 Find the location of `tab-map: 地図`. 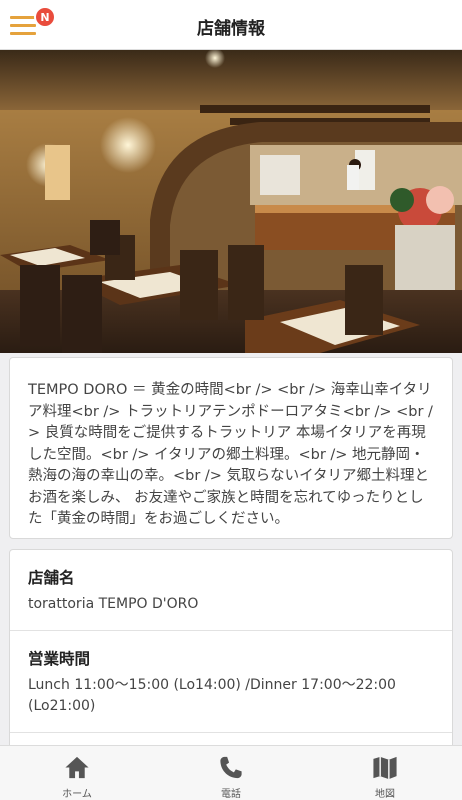

tab-map: 地図 is located at coordinates (385, 773).